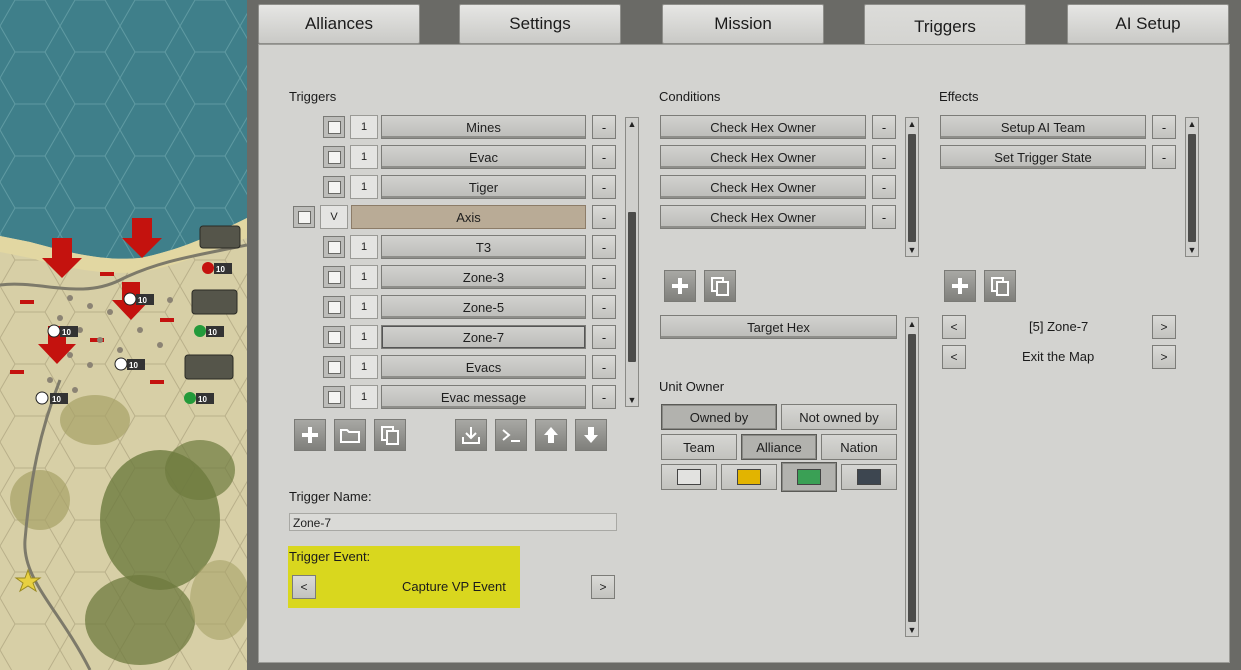  What do you see at coordinates (334, 217) in the screenshot?
I see `group-expand-toggle: V` at bounding box center [334, 217].